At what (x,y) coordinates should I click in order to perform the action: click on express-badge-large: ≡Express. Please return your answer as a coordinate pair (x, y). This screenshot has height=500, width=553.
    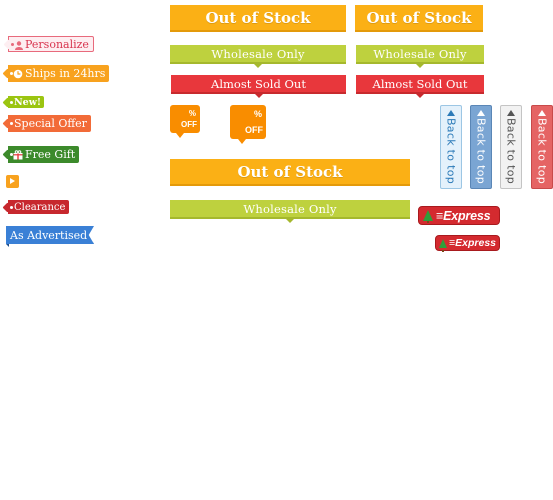
    Looking at the image, I should click on (459, 215).